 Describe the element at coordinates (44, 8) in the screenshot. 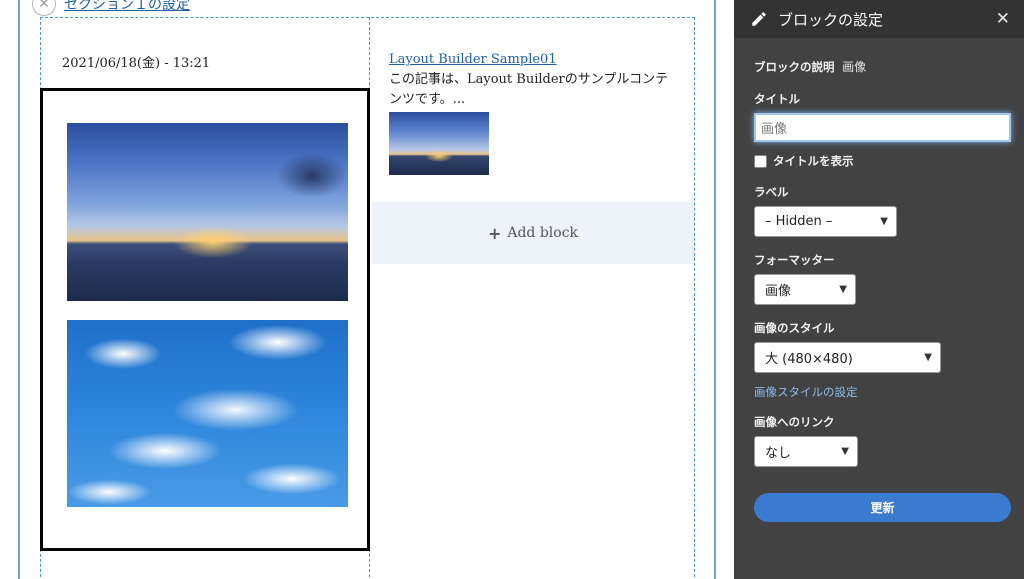

I see `remove-section-close-icon: ✕` at that location.